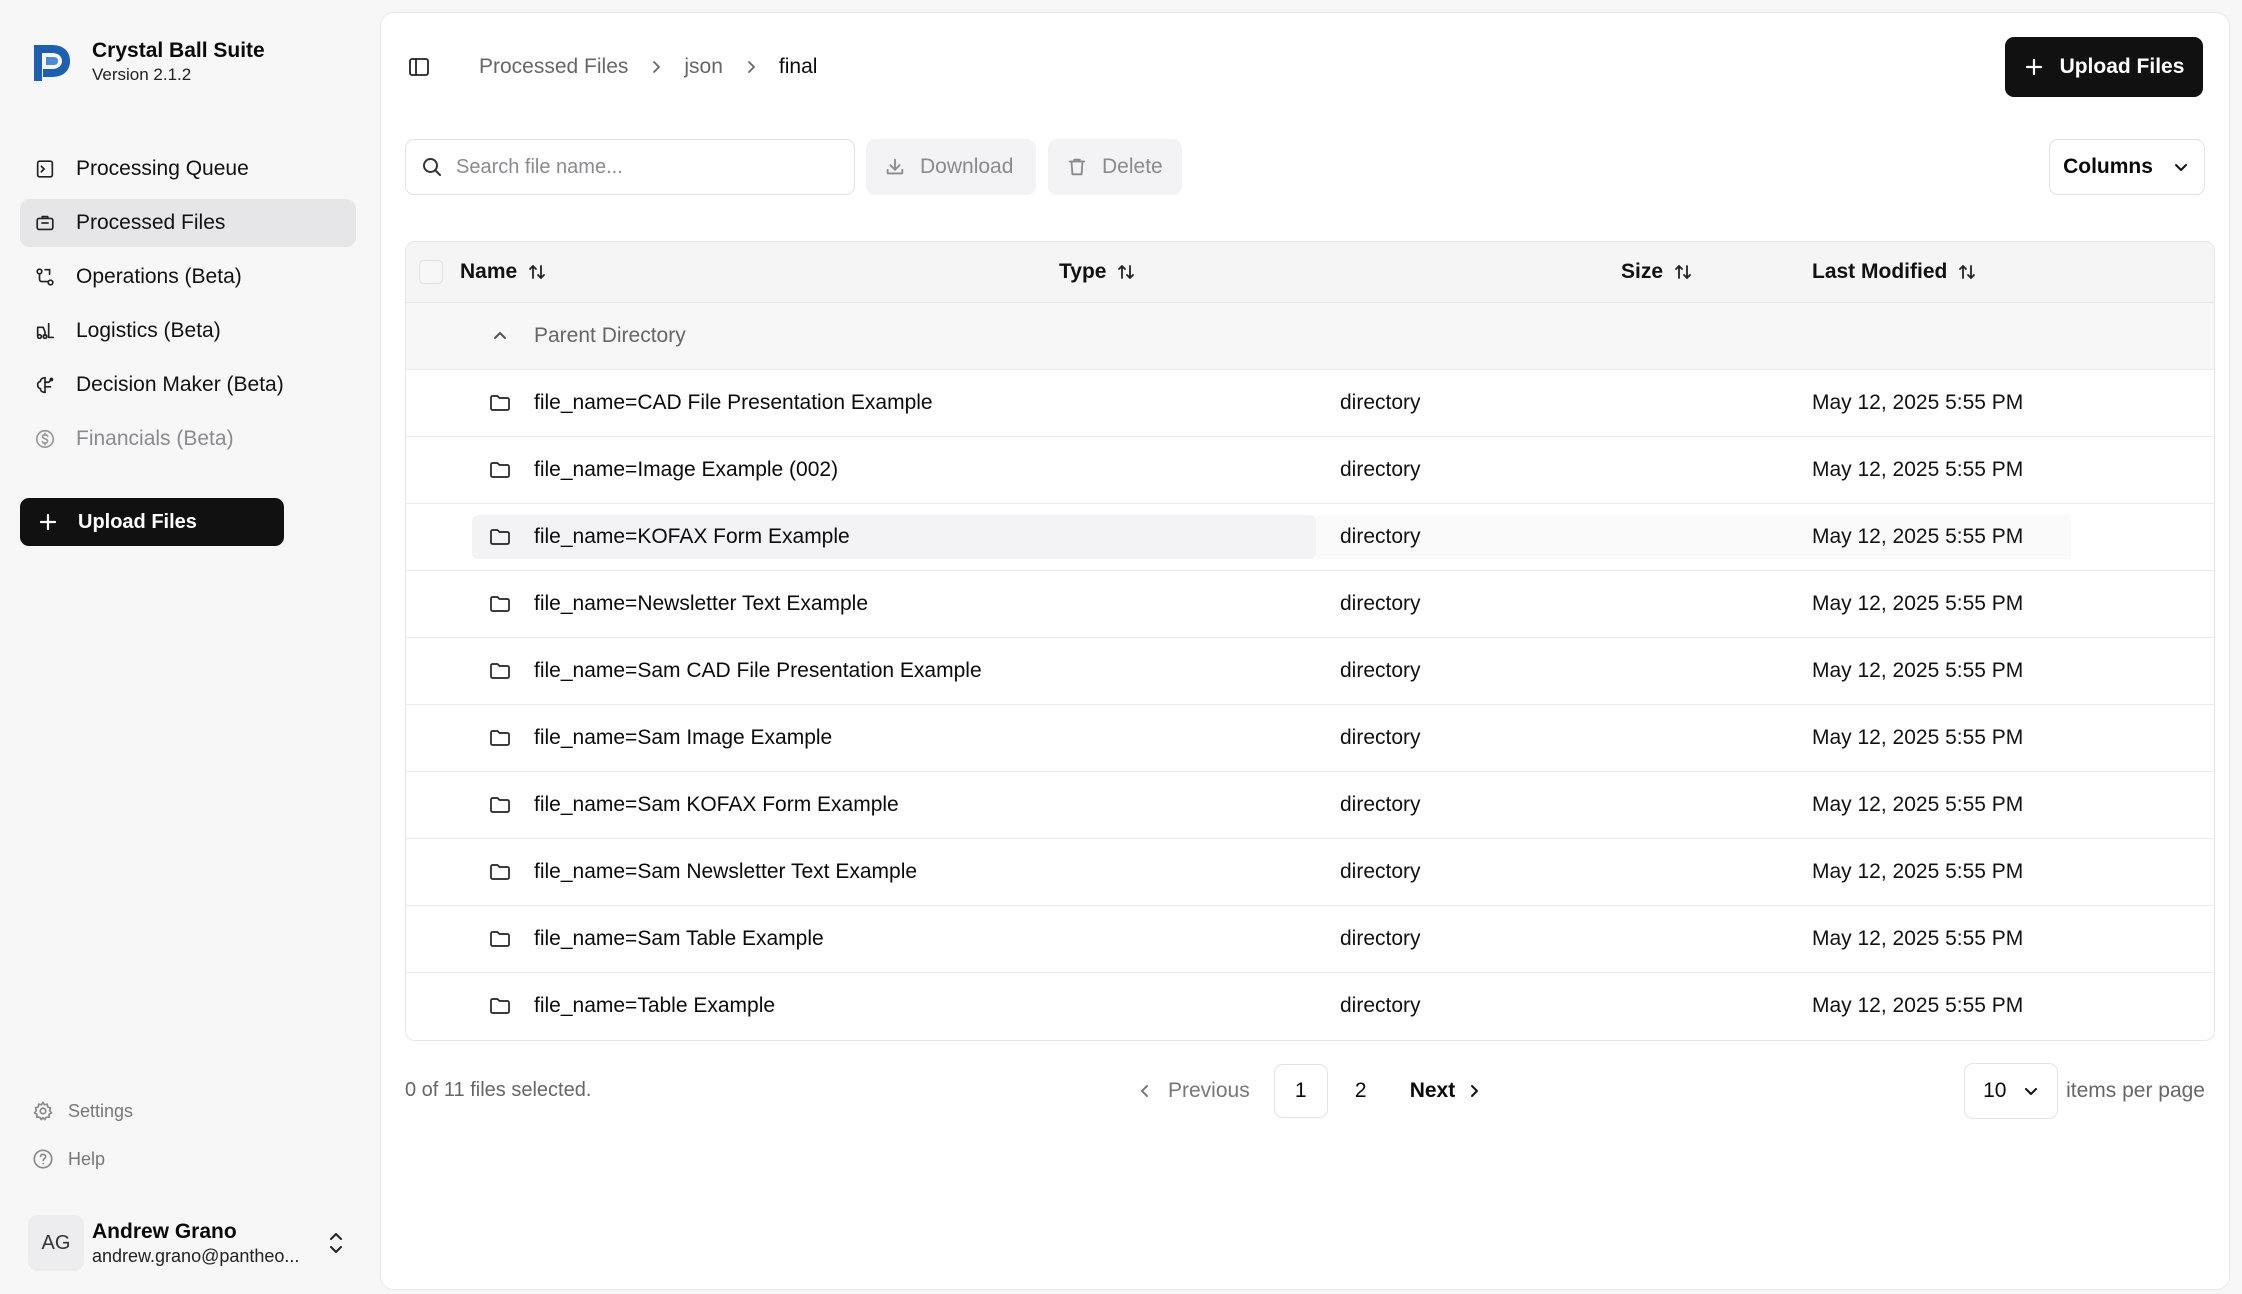  I want to click on items-per-page-select: 10, so click(2011, 1091).